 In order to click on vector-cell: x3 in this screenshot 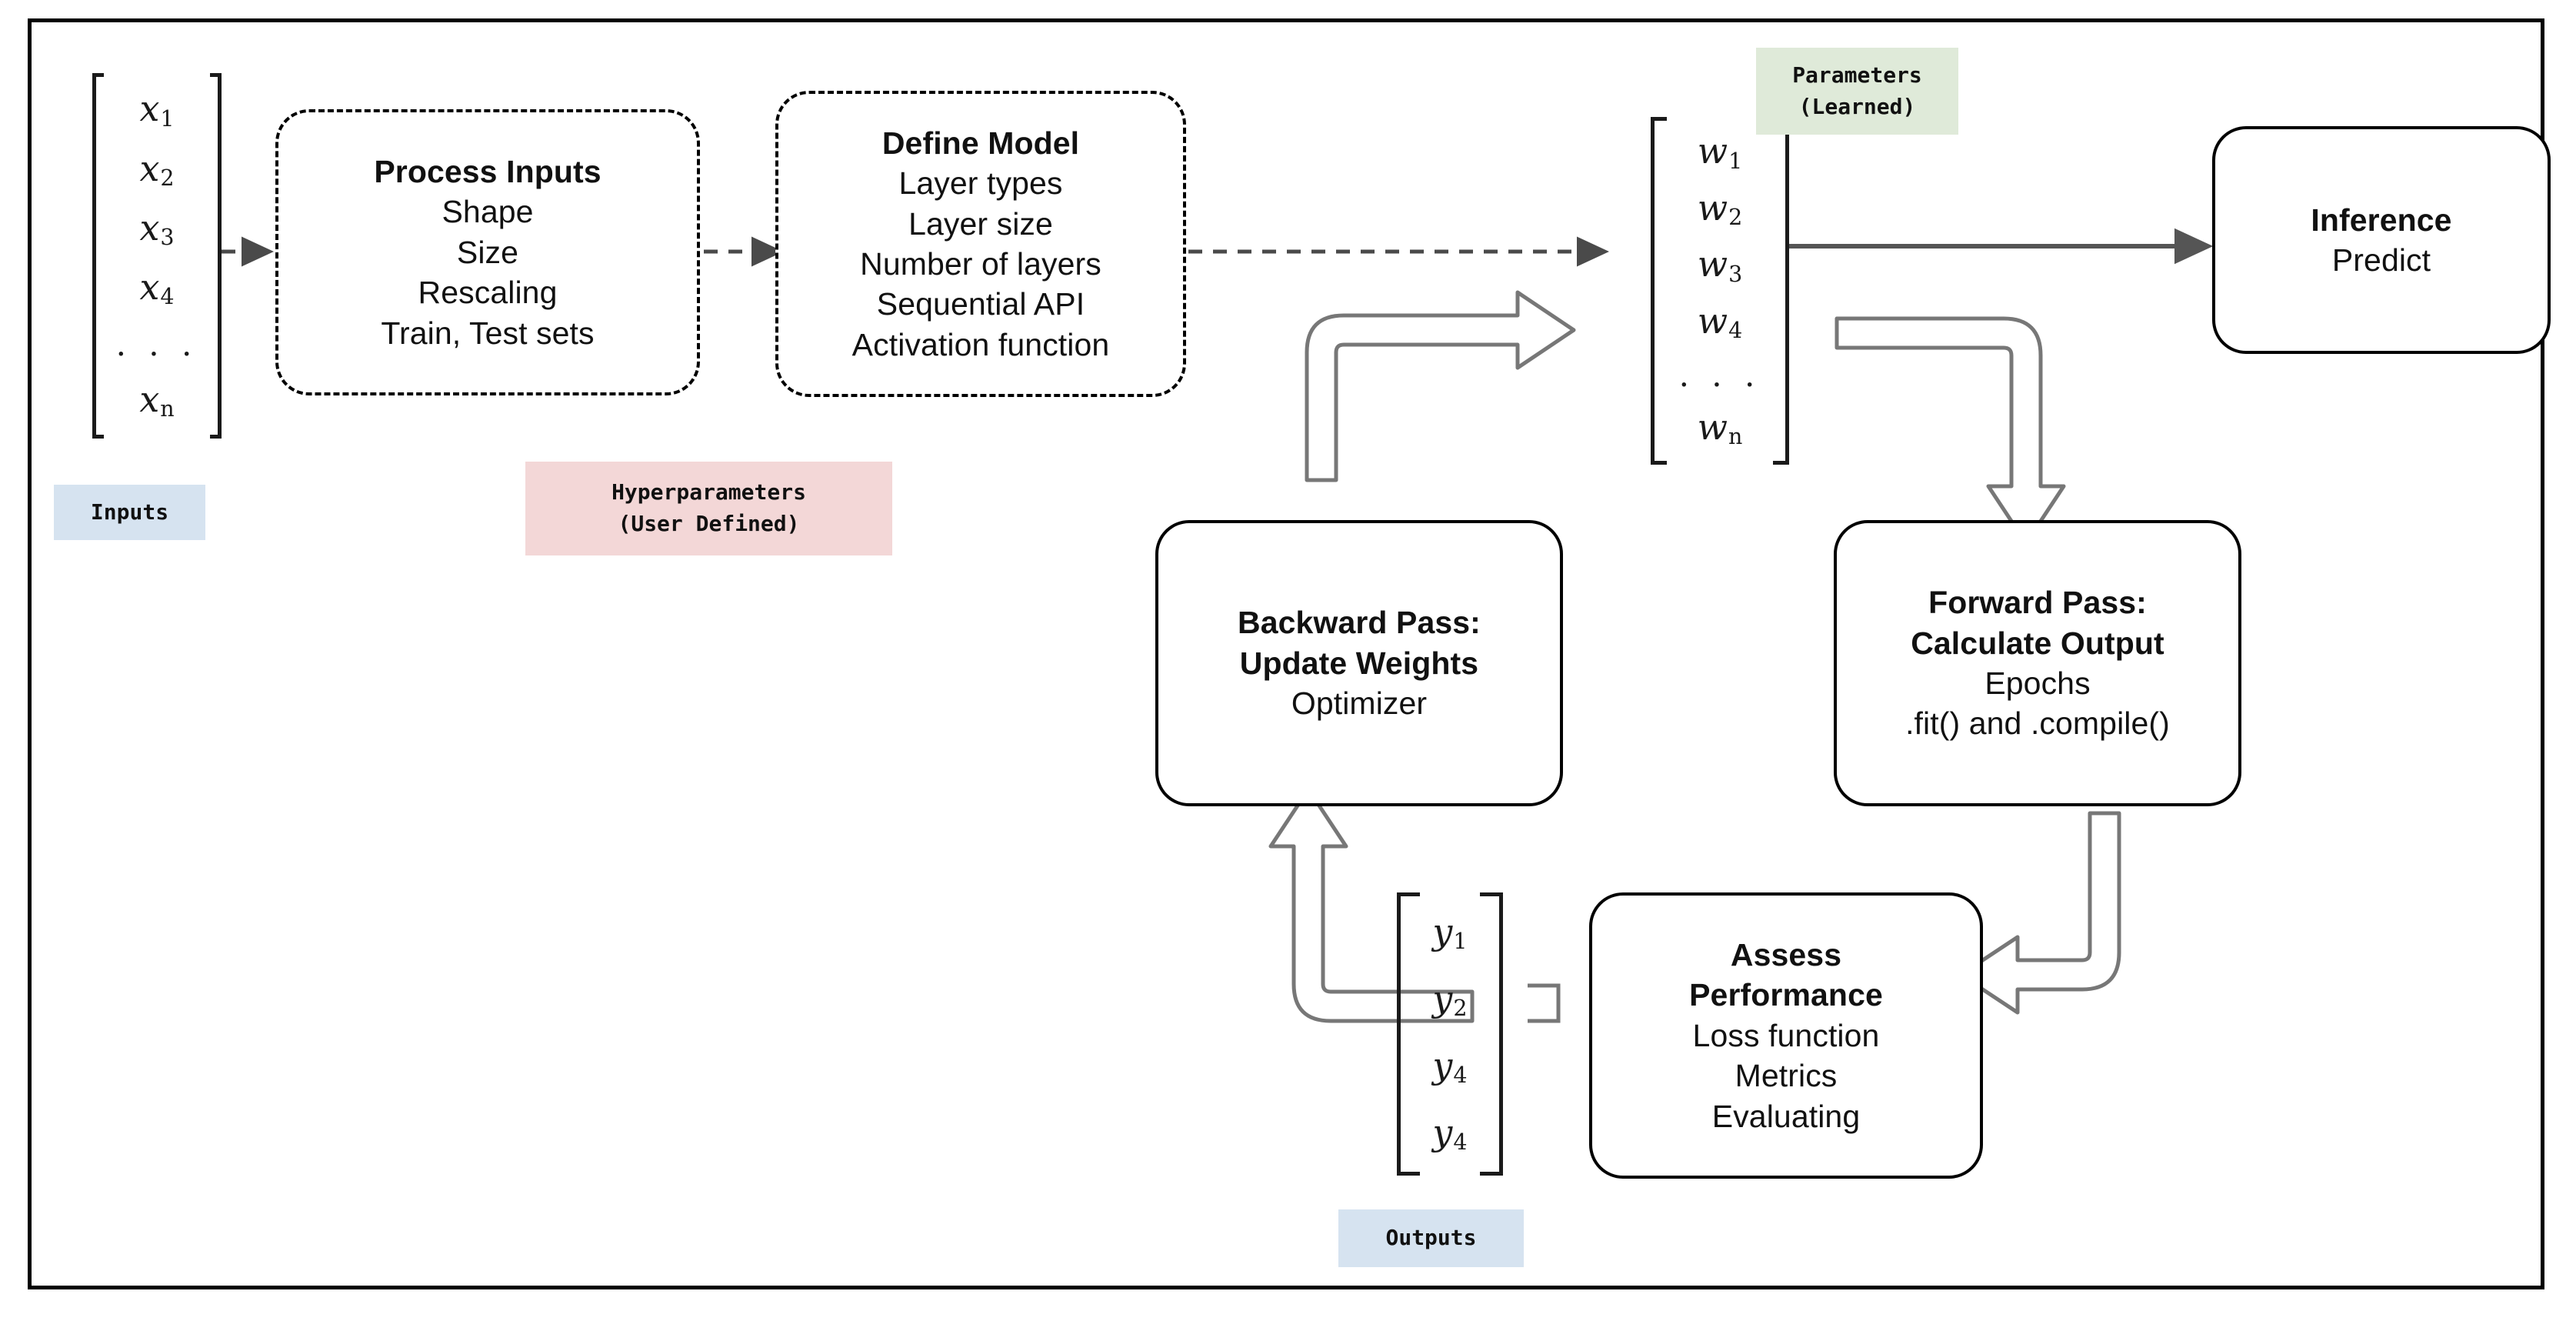, I will do `click(157, 228)`.